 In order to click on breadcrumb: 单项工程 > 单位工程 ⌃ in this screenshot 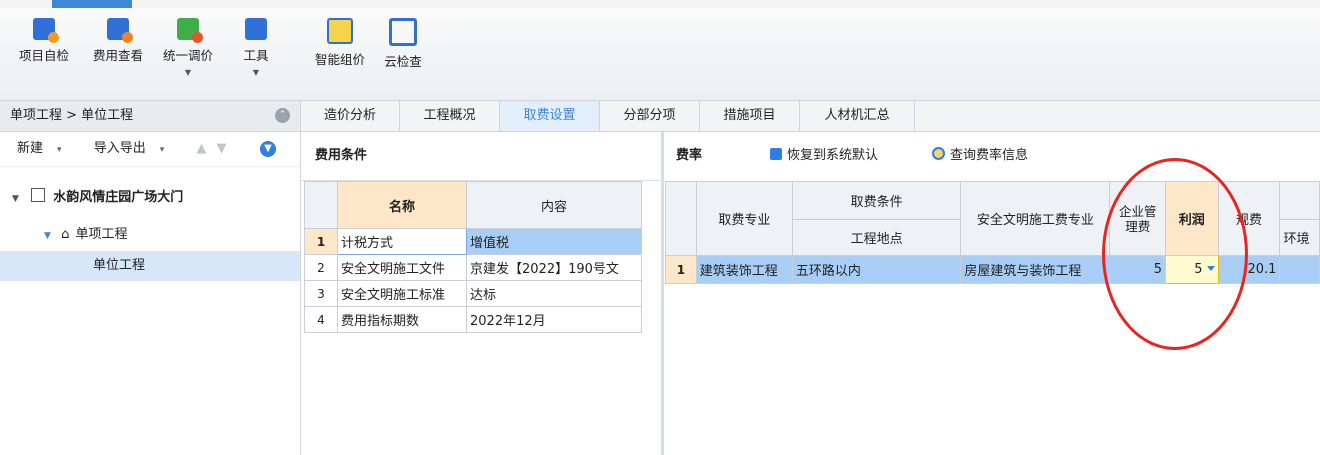, I will do `click(150, 116)`.